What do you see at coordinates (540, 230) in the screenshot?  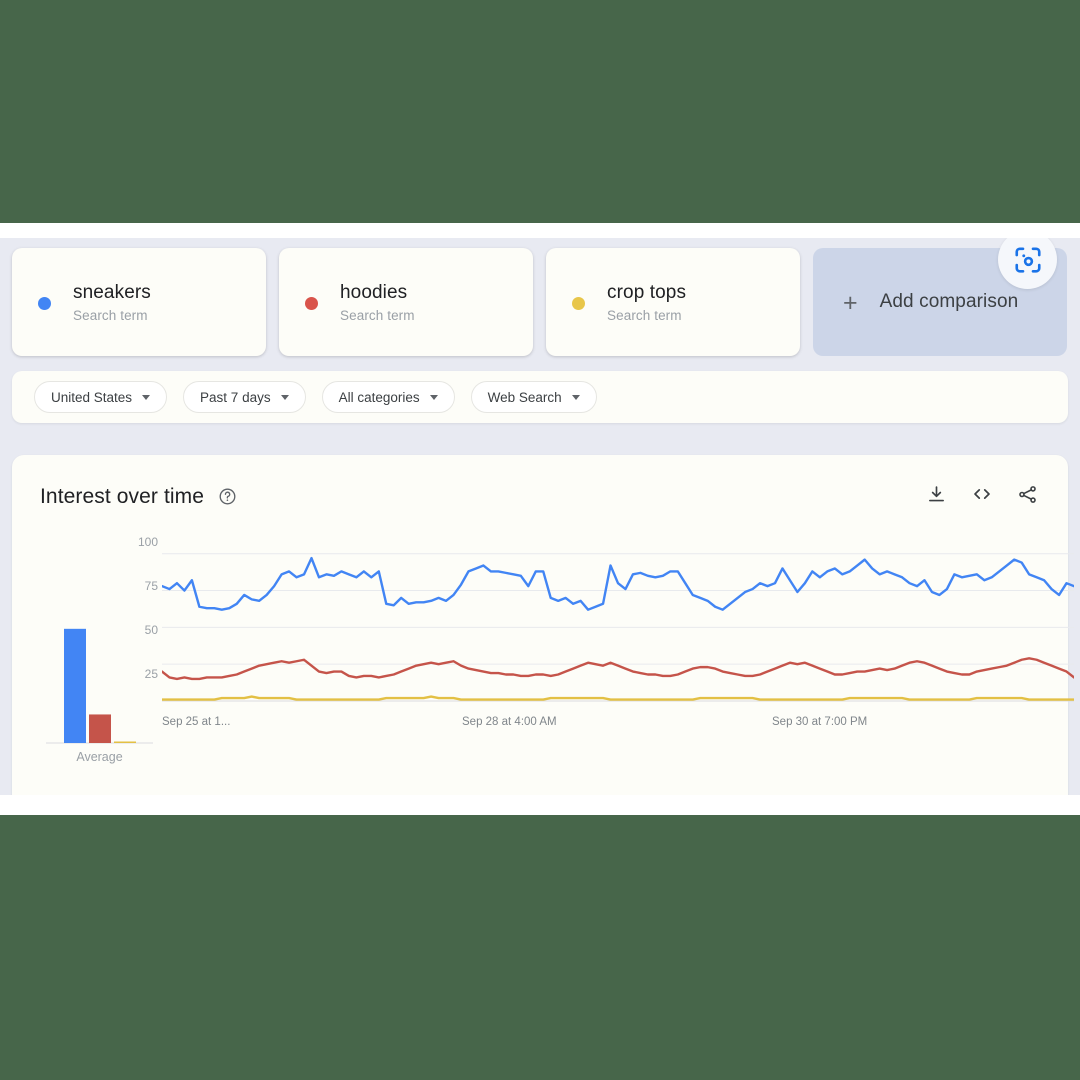 I see `white-strip-top` at bounding box center [540, 230].